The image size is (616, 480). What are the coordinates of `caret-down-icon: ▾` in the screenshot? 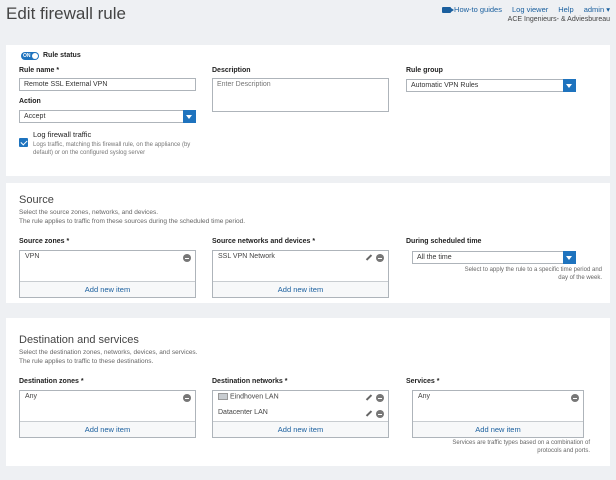 It's located at (608, 9).